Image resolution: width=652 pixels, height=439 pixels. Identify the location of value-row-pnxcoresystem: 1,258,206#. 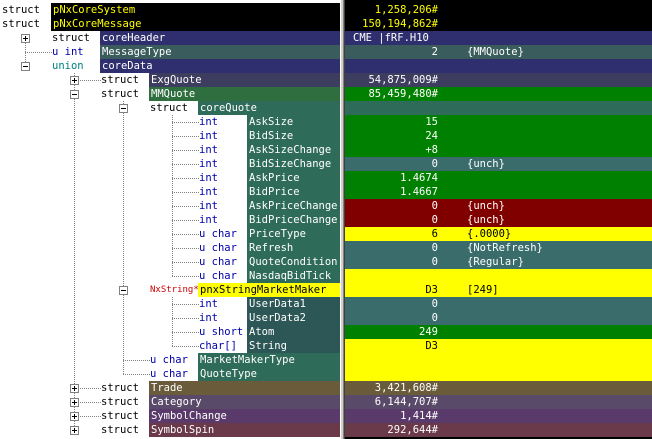
(498, 10).